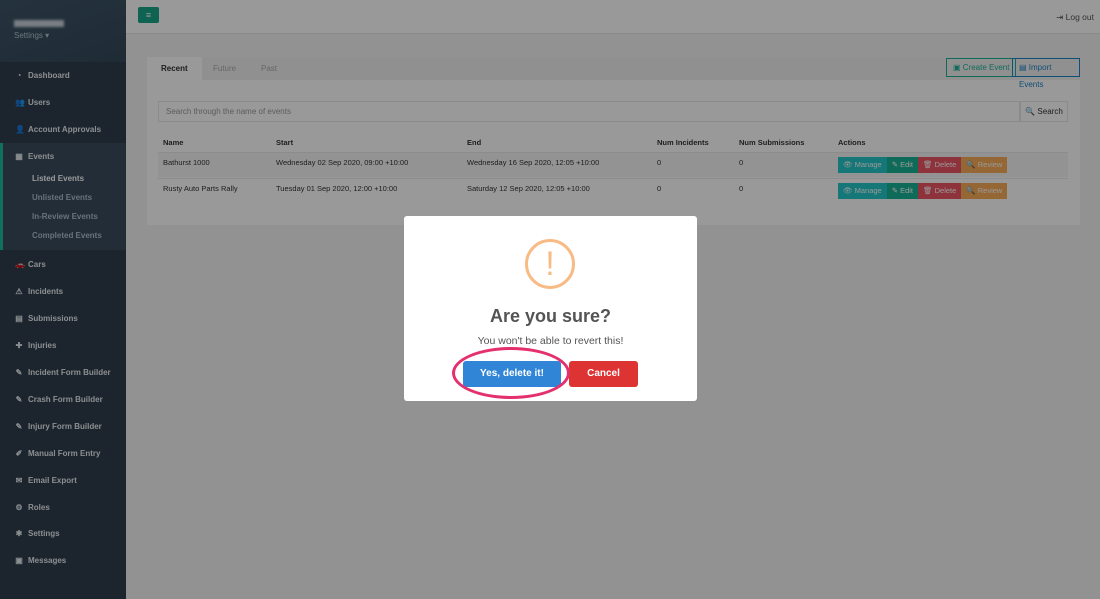 The width and height of the screenshot is (1100, 599). I want to click on highlight-circle, so click(511, 373).